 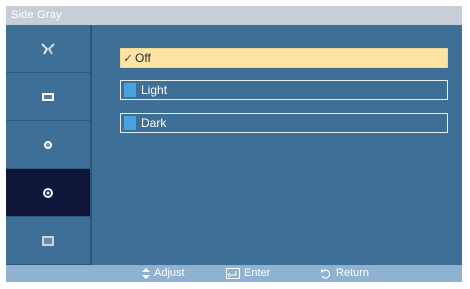 I want to click on dark-swatch-icon, so click(x=130, y=123).